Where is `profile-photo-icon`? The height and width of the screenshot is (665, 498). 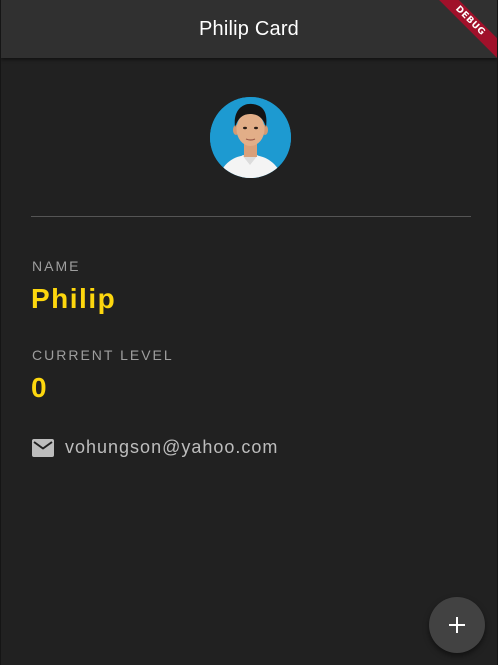
profile-photo-icon is located at coordinates (250, 137).